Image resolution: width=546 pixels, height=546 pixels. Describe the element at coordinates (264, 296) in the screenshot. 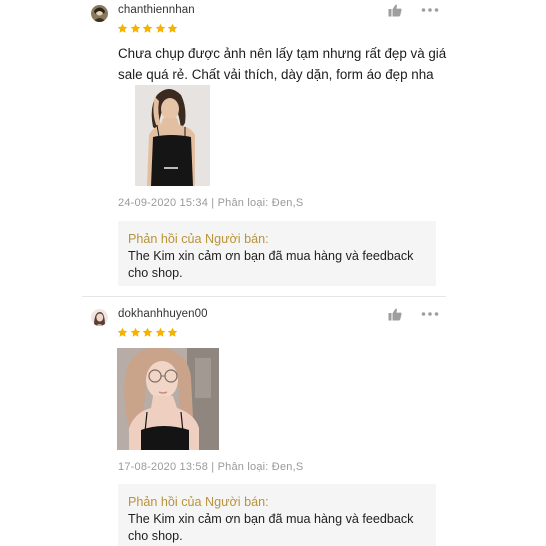

I see `divider` at that location.